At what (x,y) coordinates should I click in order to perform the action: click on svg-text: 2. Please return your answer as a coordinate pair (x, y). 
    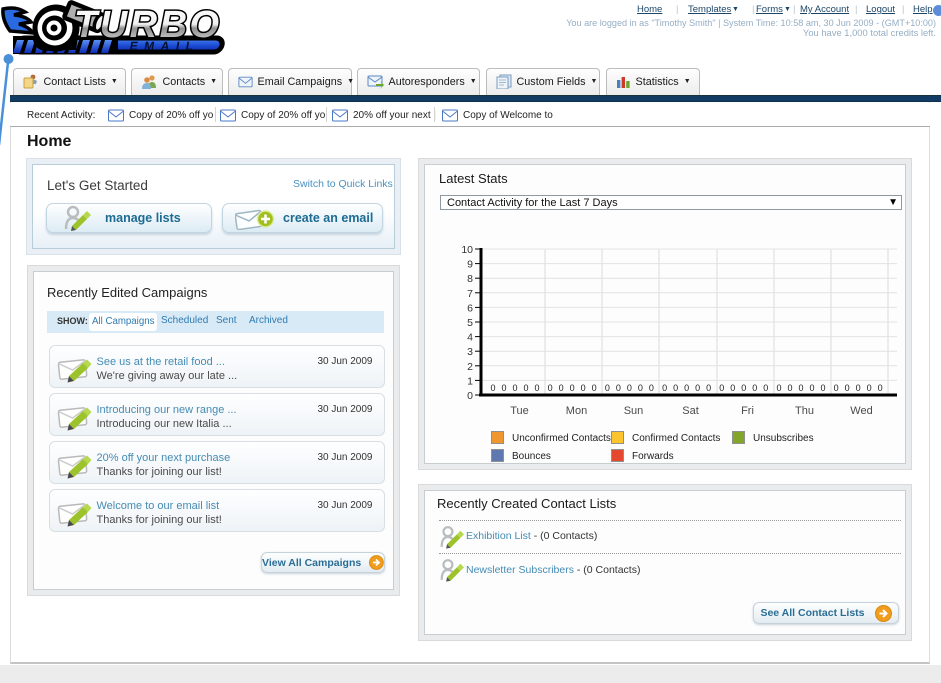
    Looking at the image, I should click on (470, 367).